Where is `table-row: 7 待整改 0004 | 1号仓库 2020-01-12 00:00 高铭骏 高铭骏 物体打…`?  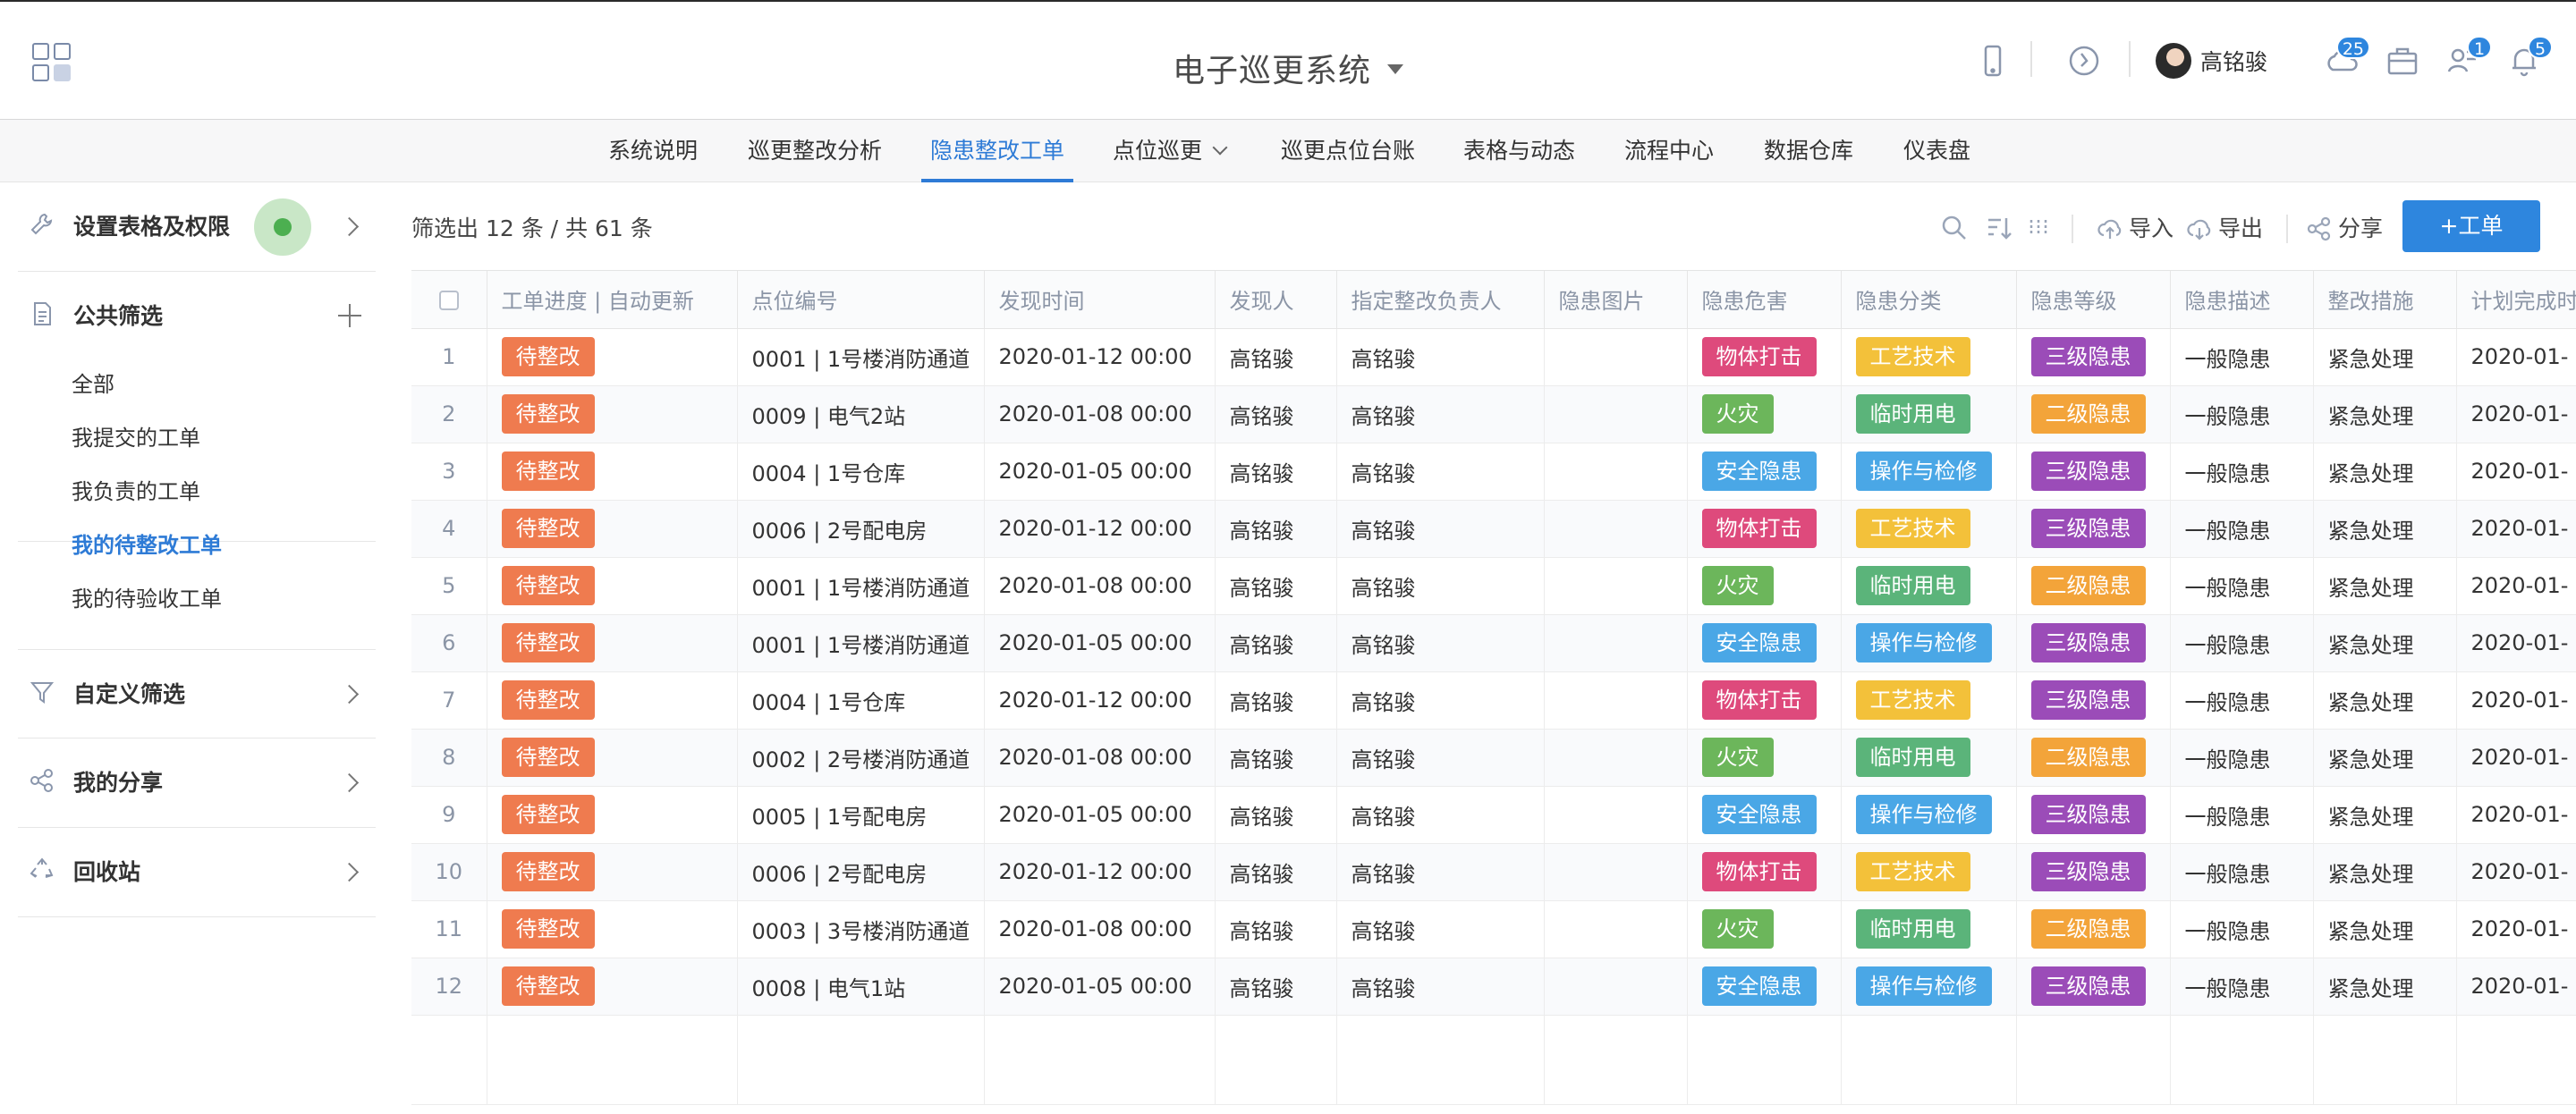
table-row: 7 待整改 0004 | 1号仓库 2020-01-12 00:00 高铭骏 高铭骏 物体打… is located at coordinates (1493, 700).